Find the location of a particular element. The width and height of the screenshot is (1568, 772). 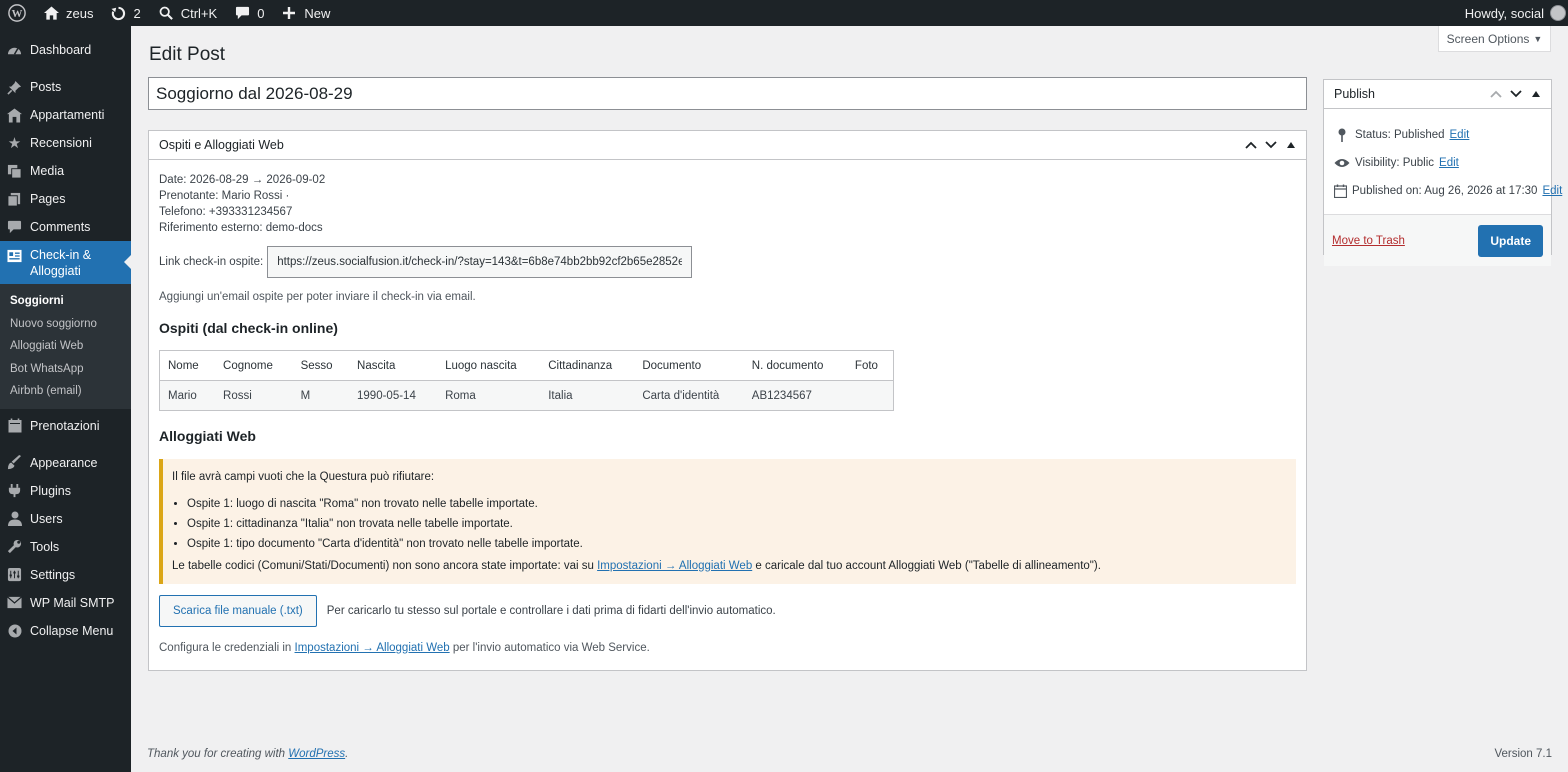

sidebar-item-label: Plugins is located at coordinates (50, 490).